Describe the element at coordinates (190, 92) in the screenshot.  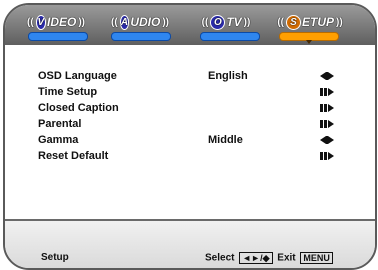
I see `menu-item-time-setup: Time Setup` at that location.